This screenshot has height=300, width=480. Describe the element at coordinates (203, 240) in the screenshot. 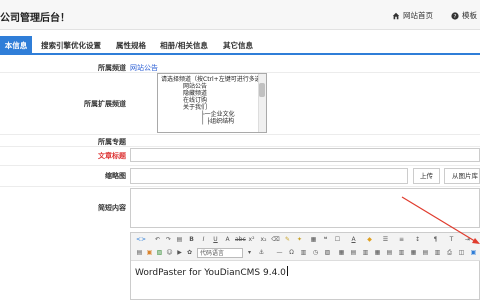

I see `italic-icon: I` at that location.